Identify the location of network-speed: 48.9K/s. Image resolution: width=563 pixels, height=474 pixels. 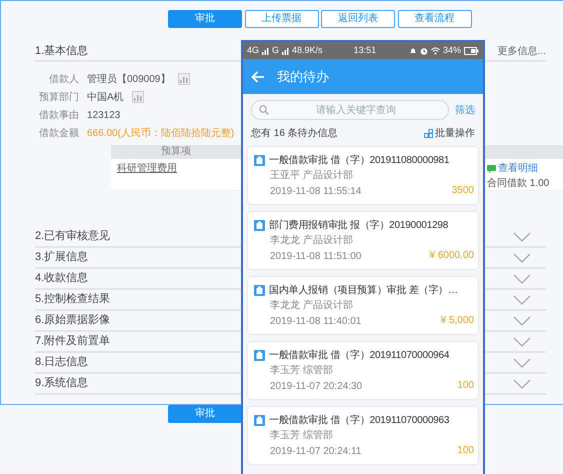
(307, 50).